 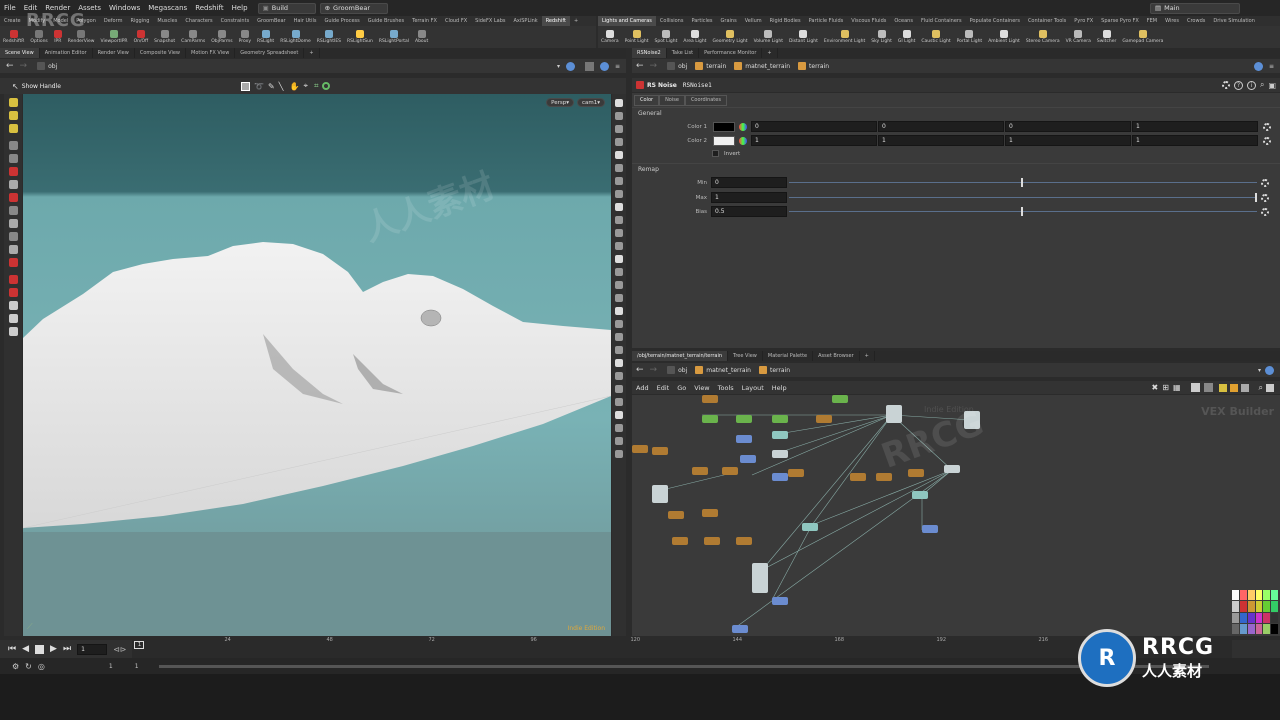 What do you see at coordinates (729, 21) in the screenshot?
I see `shelf-tab-grains: Grains` at bounding box center [729, 21].